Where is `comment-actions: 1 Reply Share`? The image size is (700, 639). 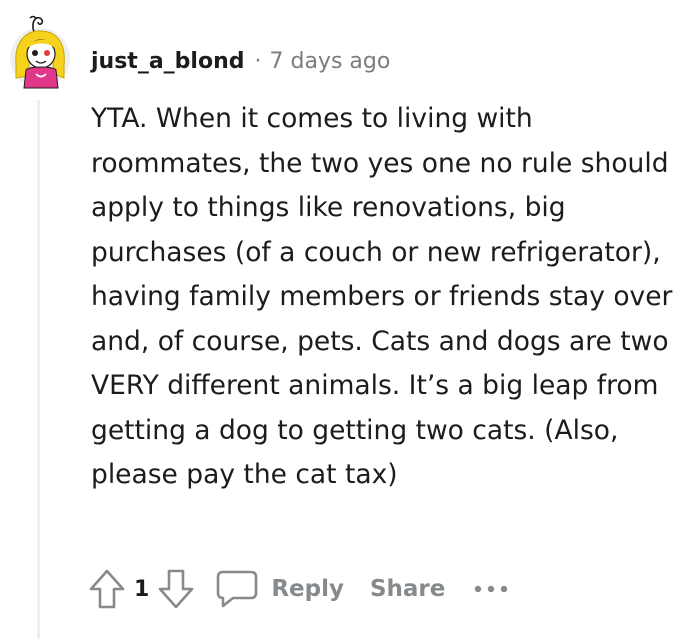 comment-actions: 1 Reply Share is located at coordinates (298, 589).